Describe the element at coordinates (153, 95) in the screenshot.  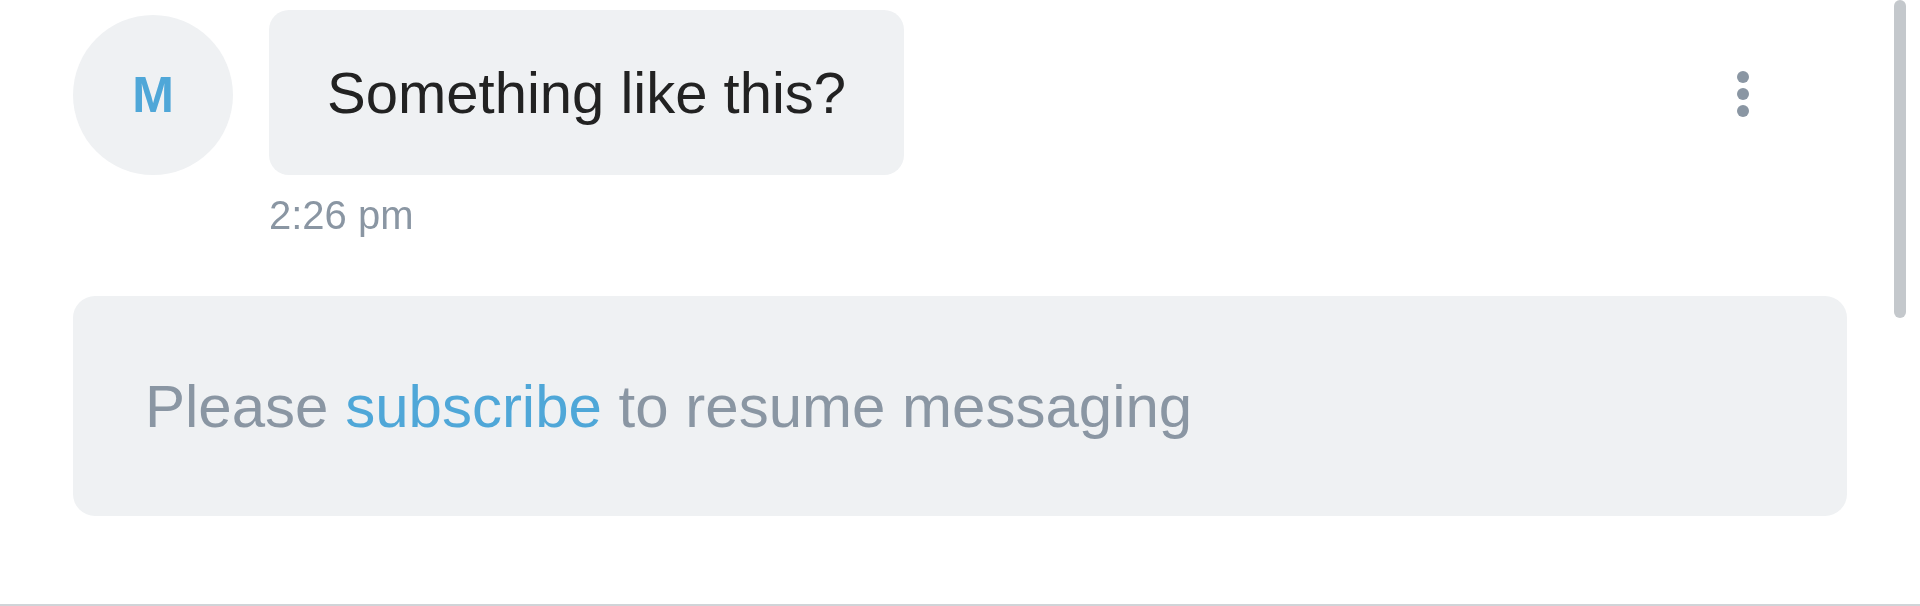
I see `avatar: M` at that location.